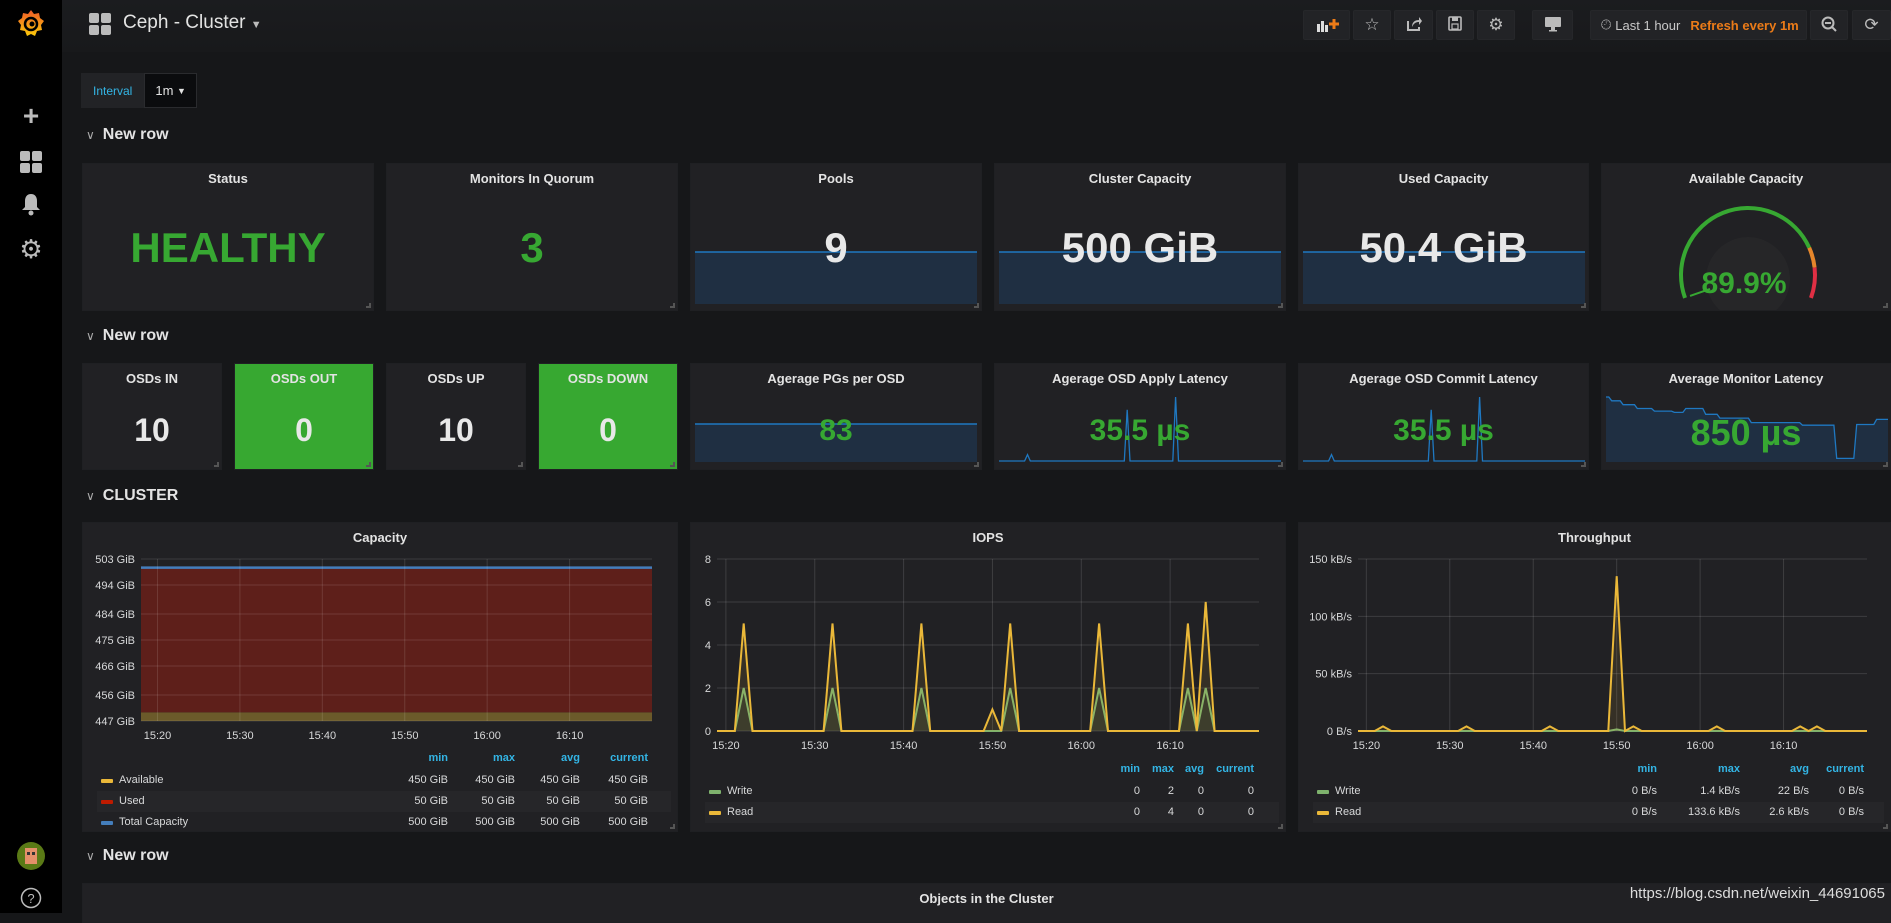 The image size is (1891, 923). I want to click on legend-series-name: Used, so click(132, 801).